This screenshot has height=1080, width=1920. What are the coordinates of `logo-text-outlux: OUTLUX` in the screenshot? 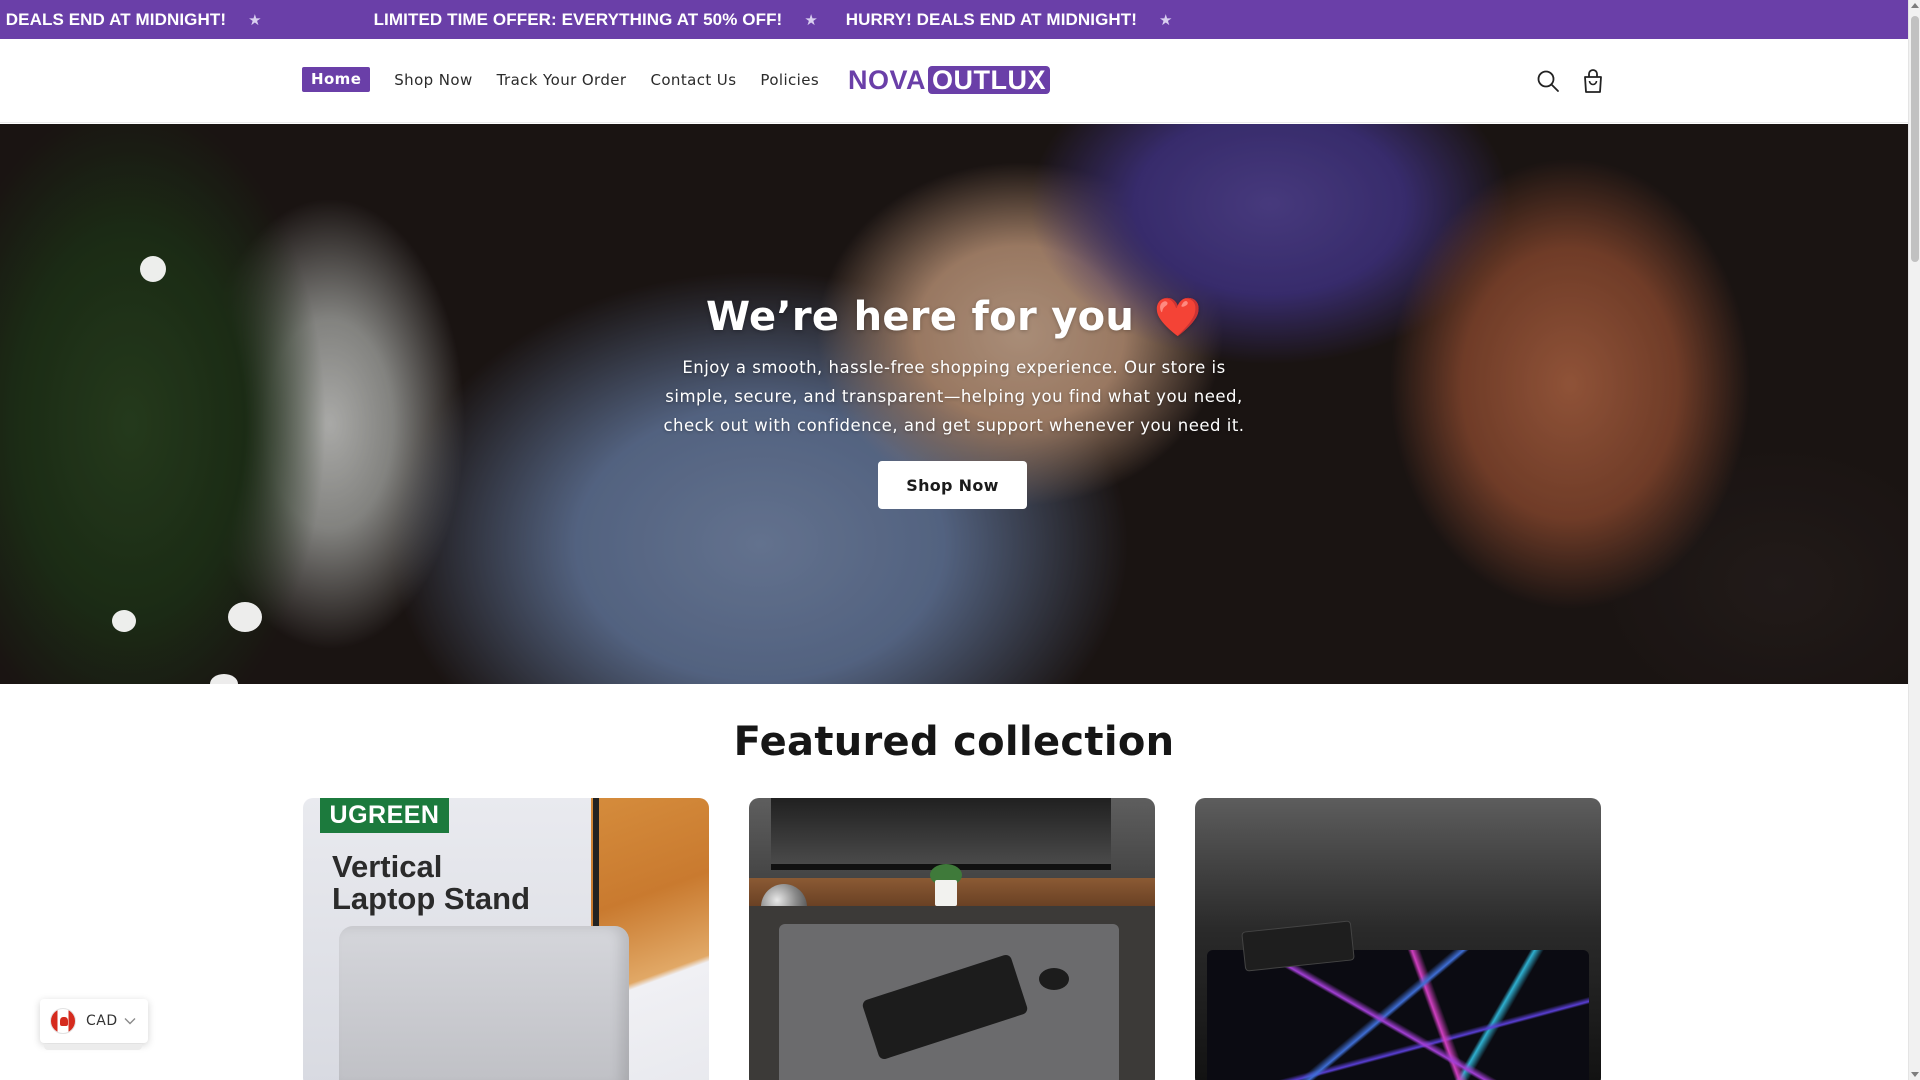 It's located at (989, 80).